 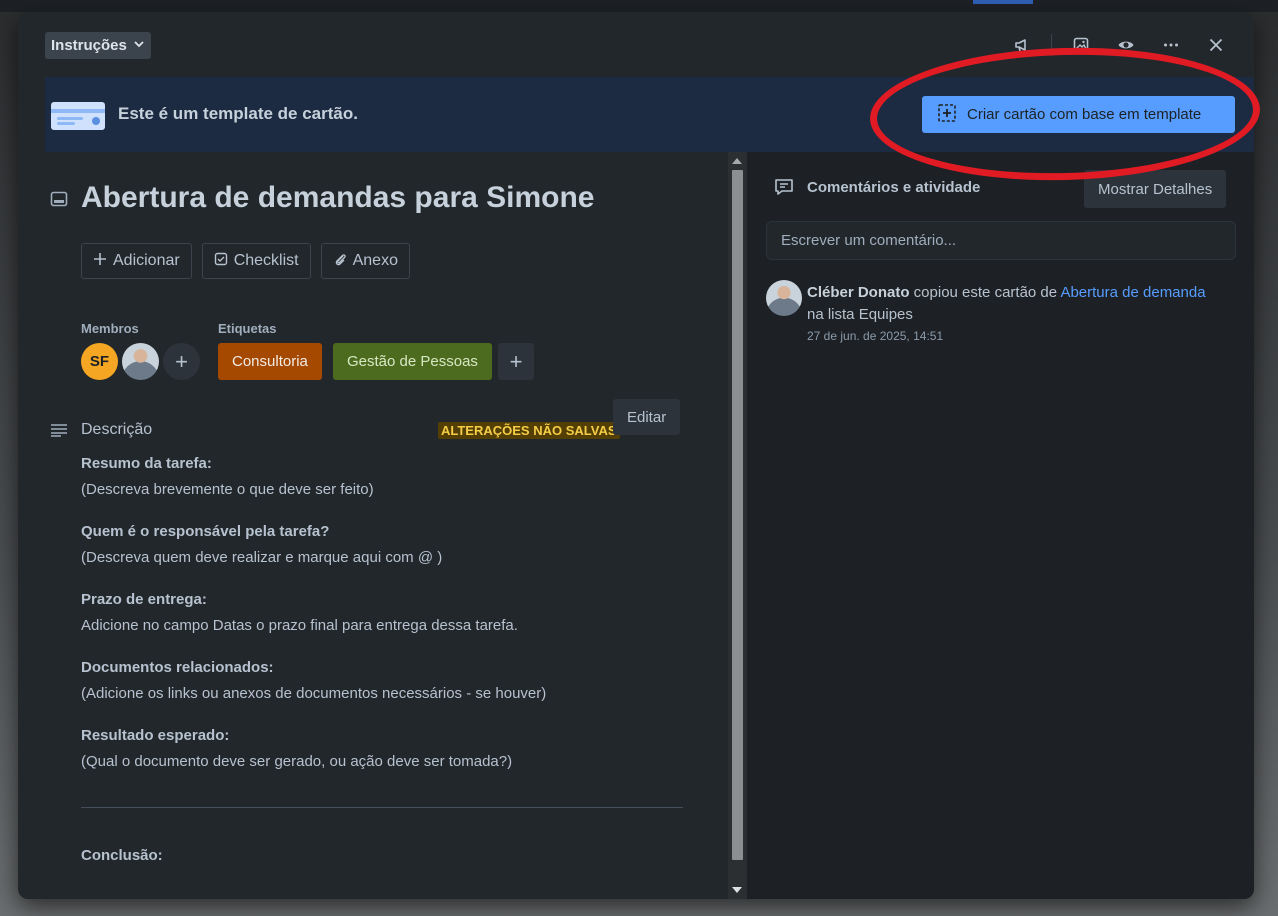 What do you see at coordinates (338, 198) in the screenshot?
I see `card-title: Abertura de demandas para Simone` at bounding box center [338, 198].